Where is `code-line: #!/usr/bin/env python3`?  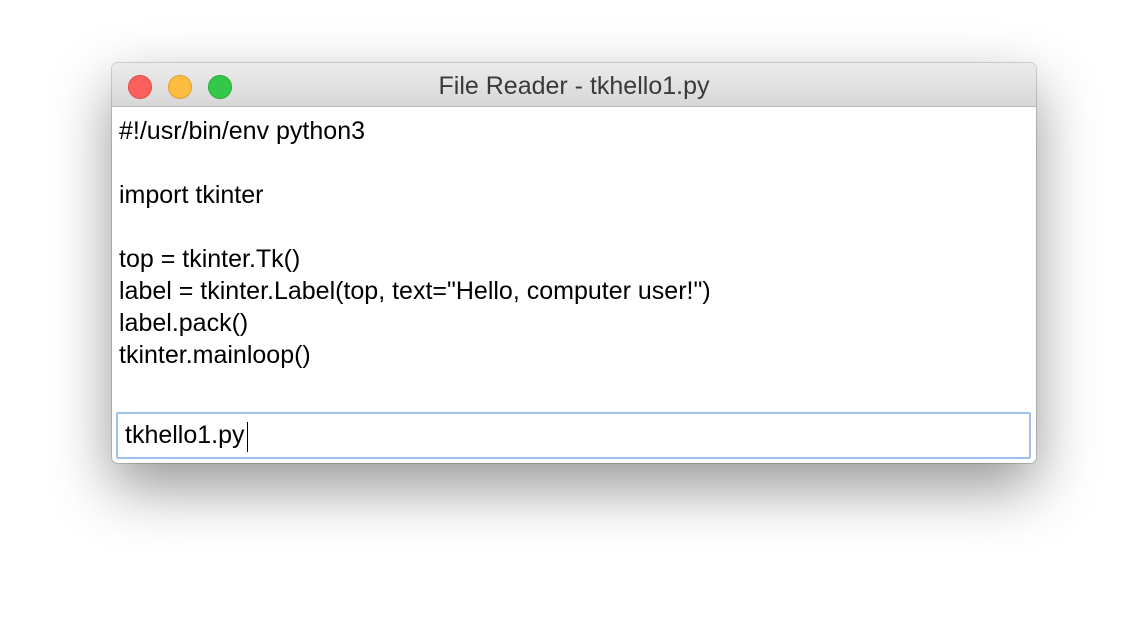 code-line: #!/usr/bin/env python3 is located at coordinates (242, 131).